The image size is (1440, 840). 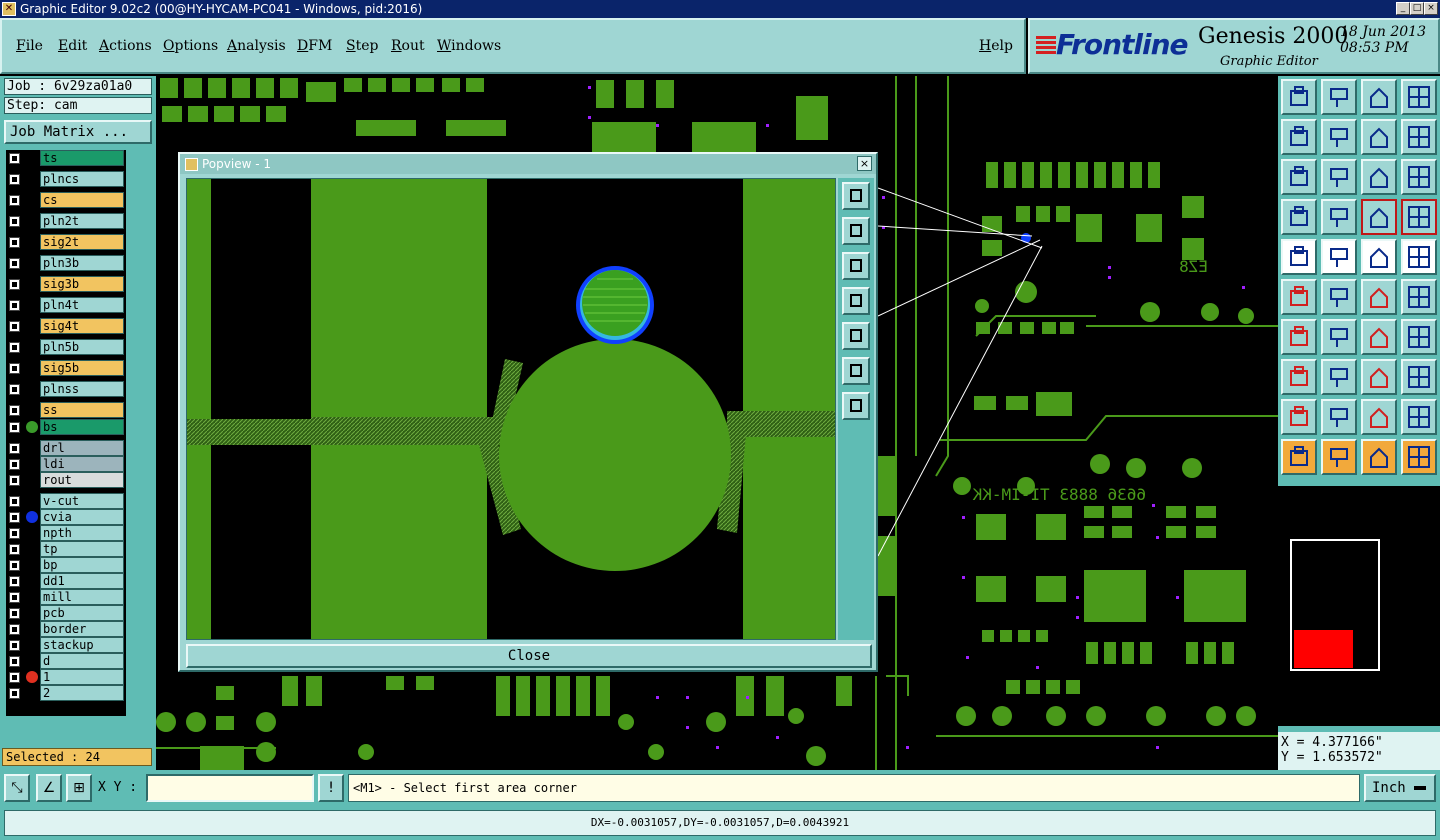 I want to click on popview-close-button: Close, so click(x=529, y=656).